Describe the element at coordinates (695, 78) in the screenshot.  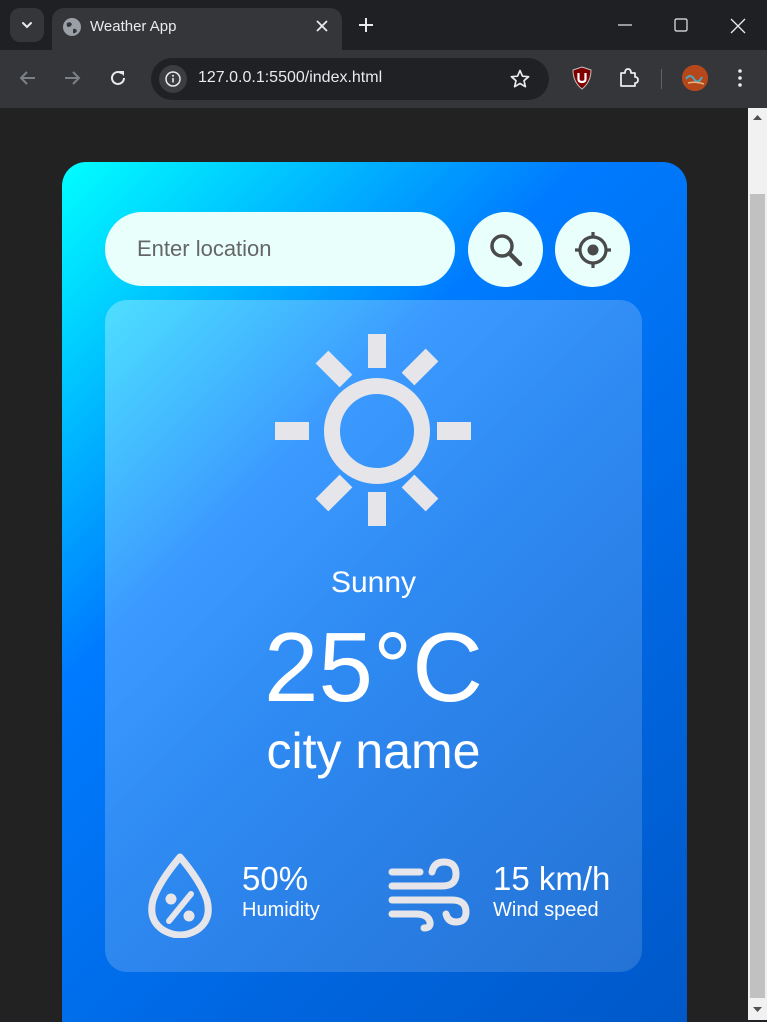
I see `profile-avatar` at that location.